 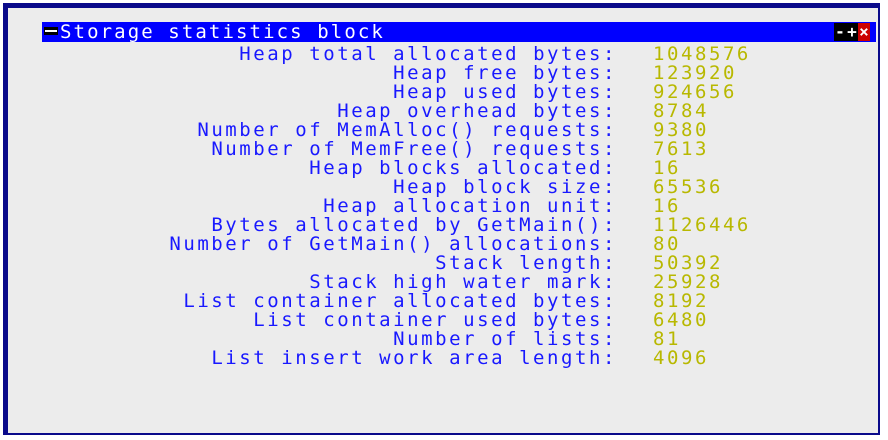 I want to click on window-controls: - + ×, so click(x=852, y=32).